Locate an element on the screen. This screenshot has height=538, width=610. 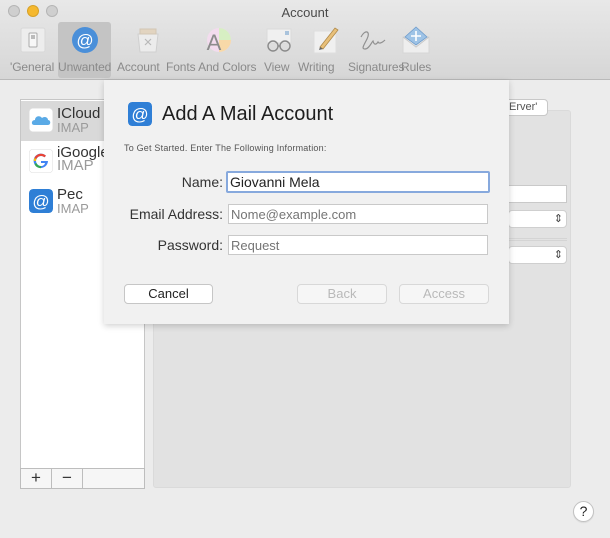
toolbar-item-view: View is located at coordinates (280, 50).